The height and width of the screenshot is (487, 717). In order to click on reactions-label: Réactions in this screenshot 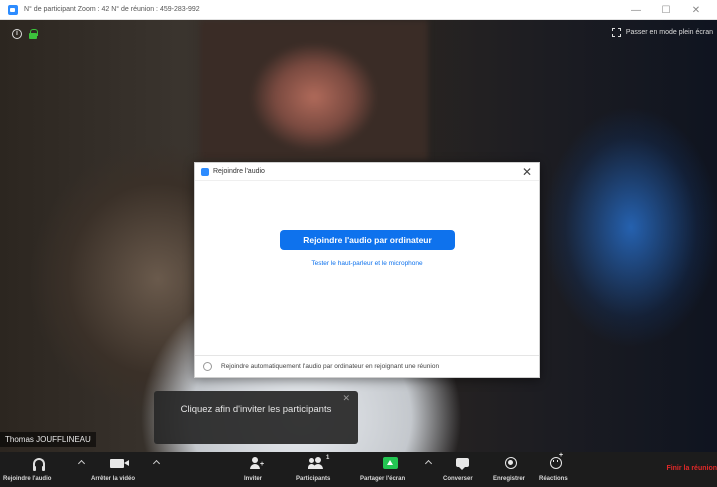, I will do `click(553, 479)`.